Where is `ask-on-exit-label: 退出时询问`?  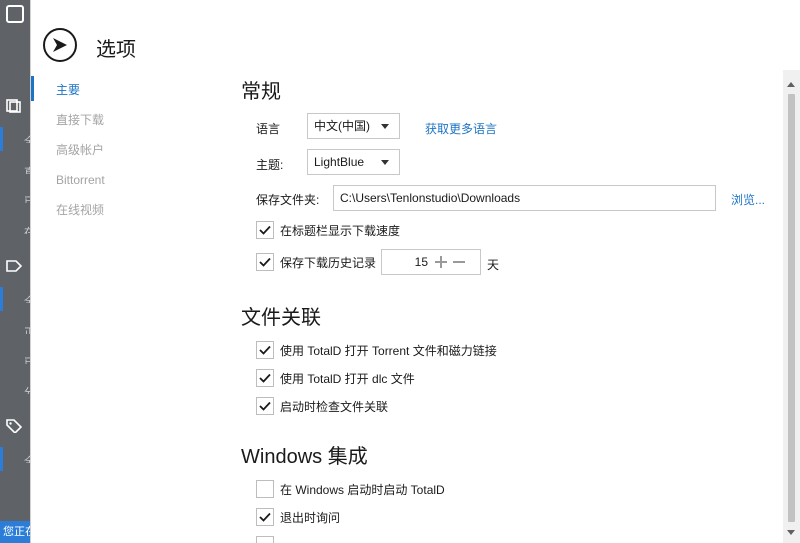
ask-on-exit-label: 退出时询问 is located at coordinates (310, 517).